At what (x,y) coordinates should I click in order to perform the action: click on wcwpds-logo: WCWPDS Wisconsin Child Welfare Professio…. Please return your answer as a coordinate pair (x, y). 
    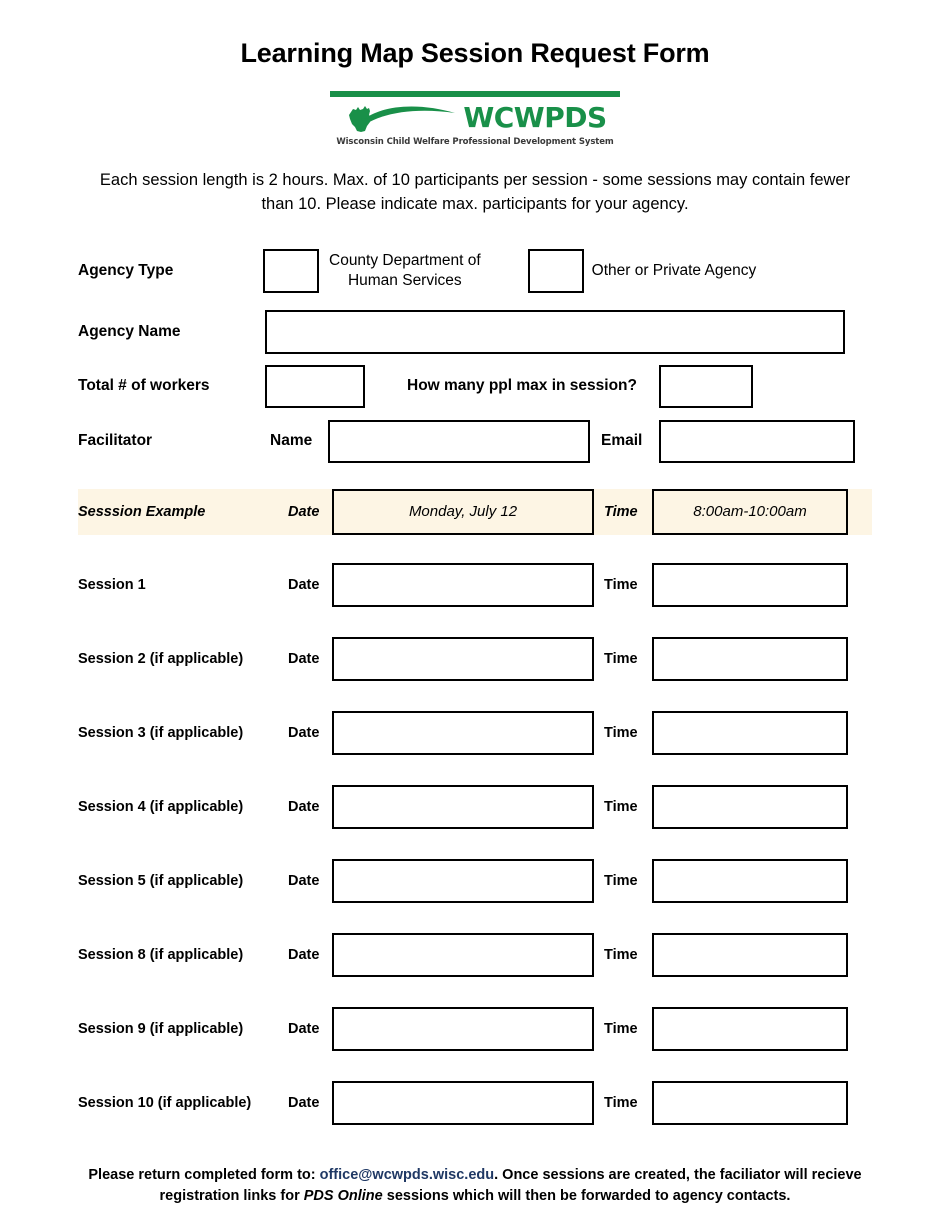
    Looking at the image, I should click on (475, 119).